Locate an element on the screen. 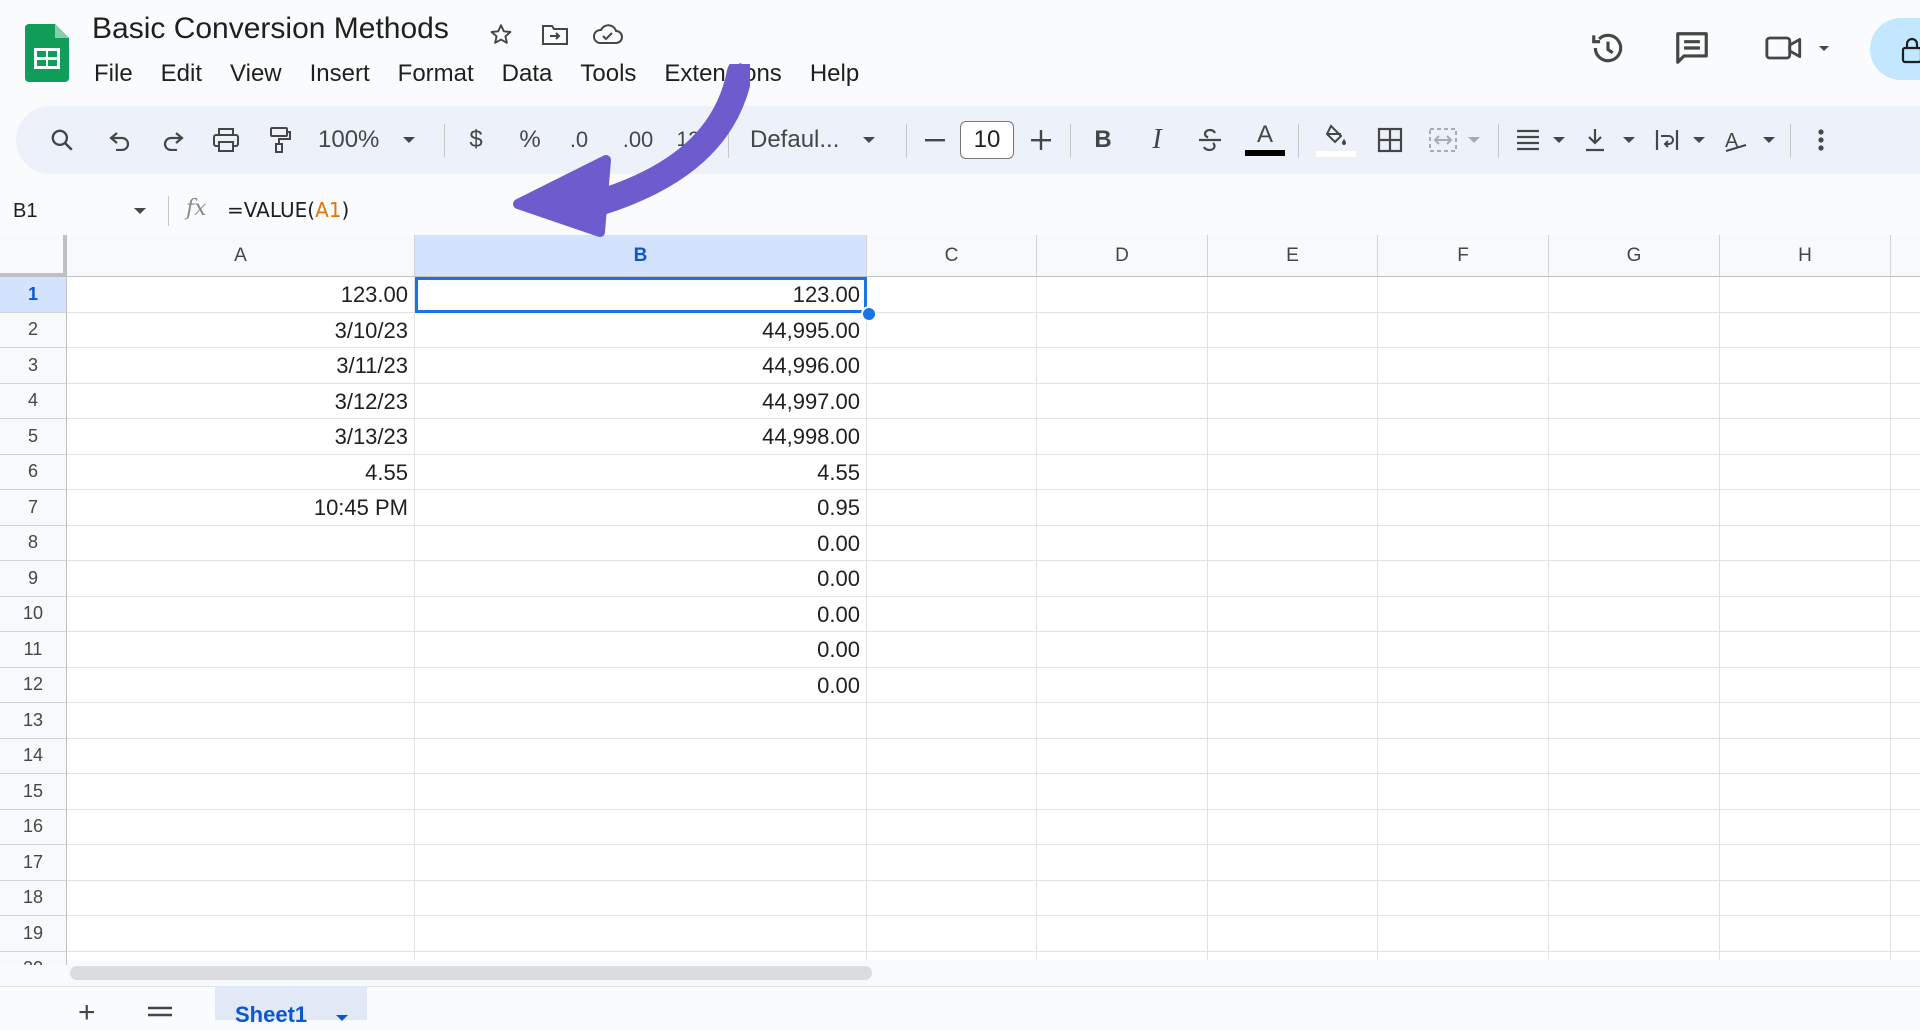 The width and height of the screenshot is (1920, 1030). cell-i12 is located at coordinates (1905, 685).